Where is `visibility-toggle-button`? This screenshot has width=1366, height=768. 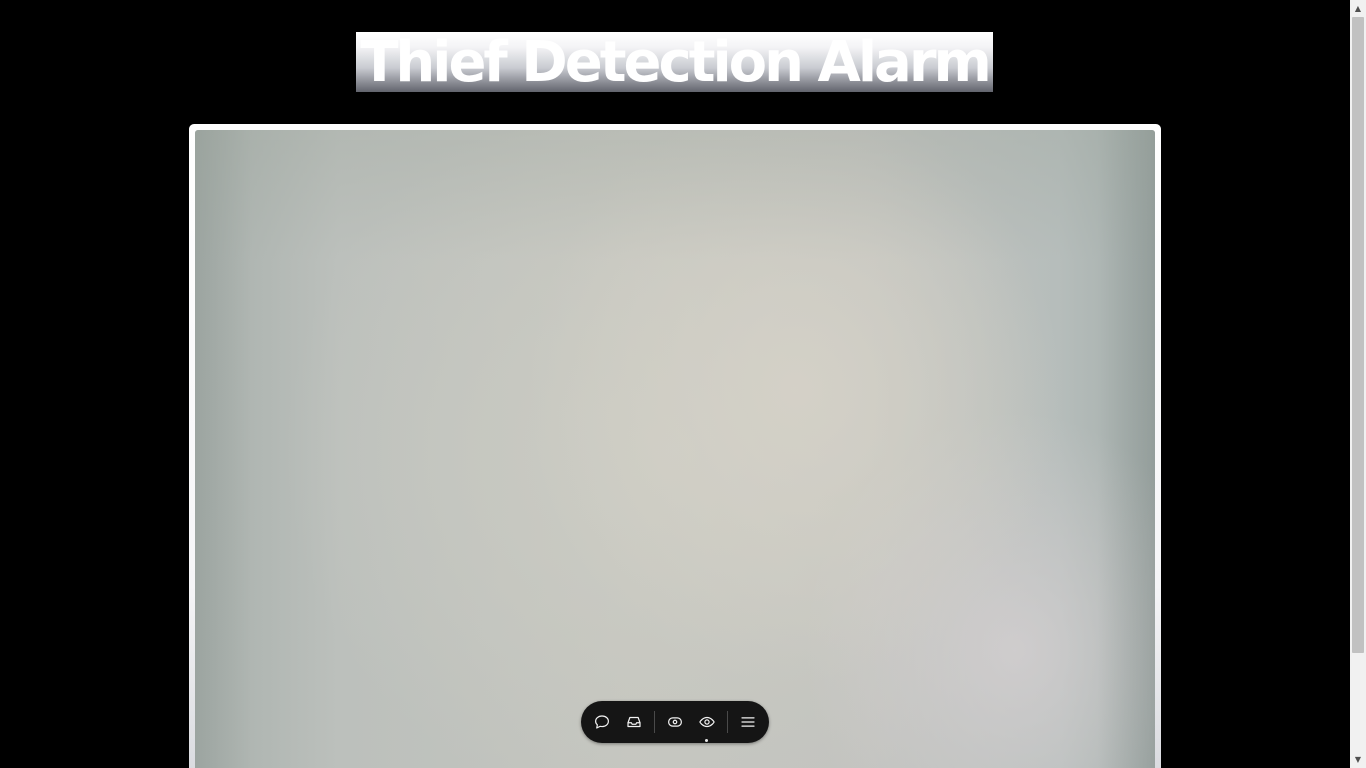
visibility-toggle-button is located at coordinates (675, 722).